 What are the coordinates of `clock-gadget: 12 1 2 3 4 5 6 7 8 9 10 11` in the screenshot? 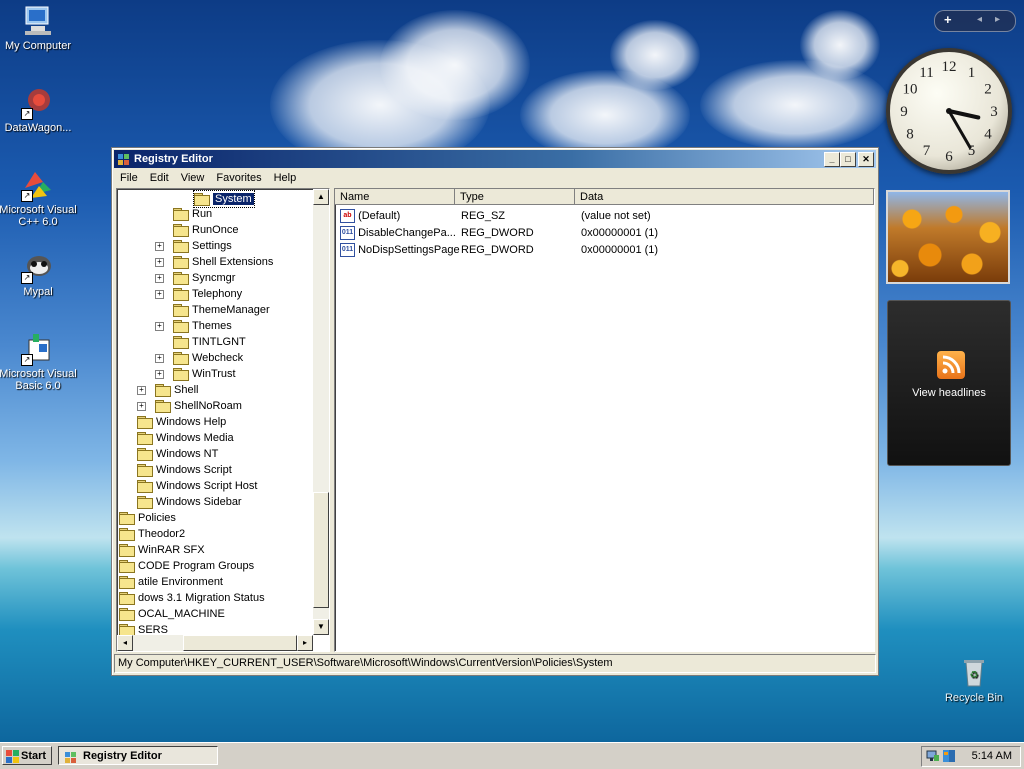 It's located at (949, 111).